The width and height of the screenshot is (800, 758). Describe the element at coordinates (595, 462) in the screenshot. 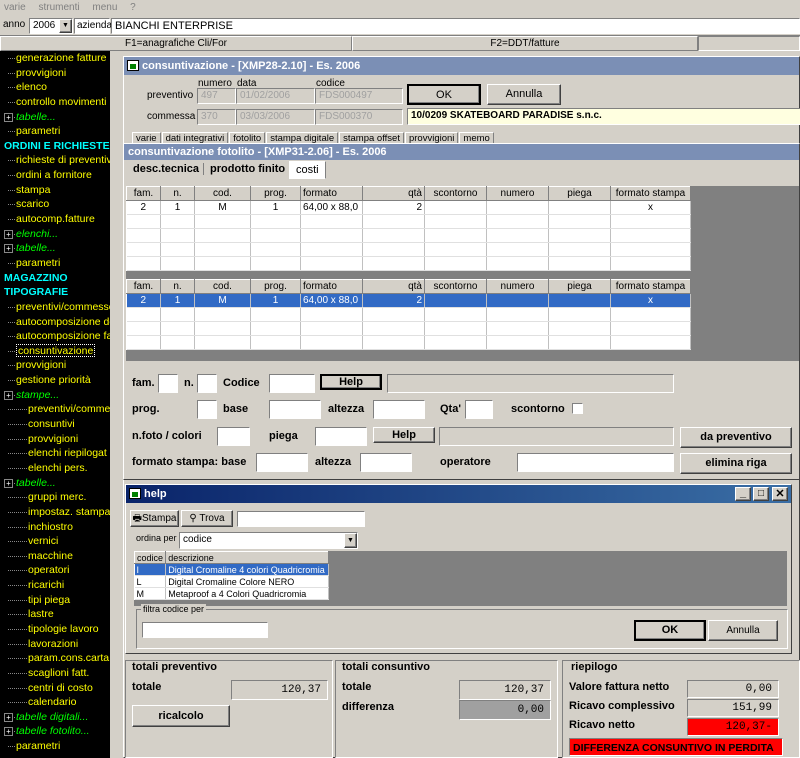

I see `operatore-input` at that location.